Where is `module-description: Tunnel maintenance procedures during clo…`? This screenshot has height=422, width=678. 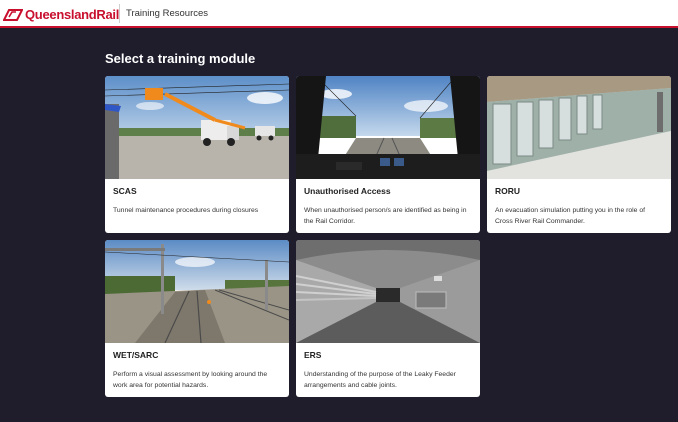 module-description: Tunnel maintenance procedures during clo… is located at coordinates (186, 210).